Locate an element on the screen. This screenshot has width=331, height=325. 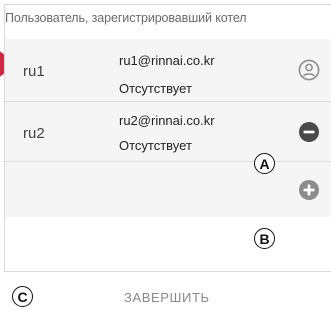
callout-b: B is located at coordinates (264, 238).